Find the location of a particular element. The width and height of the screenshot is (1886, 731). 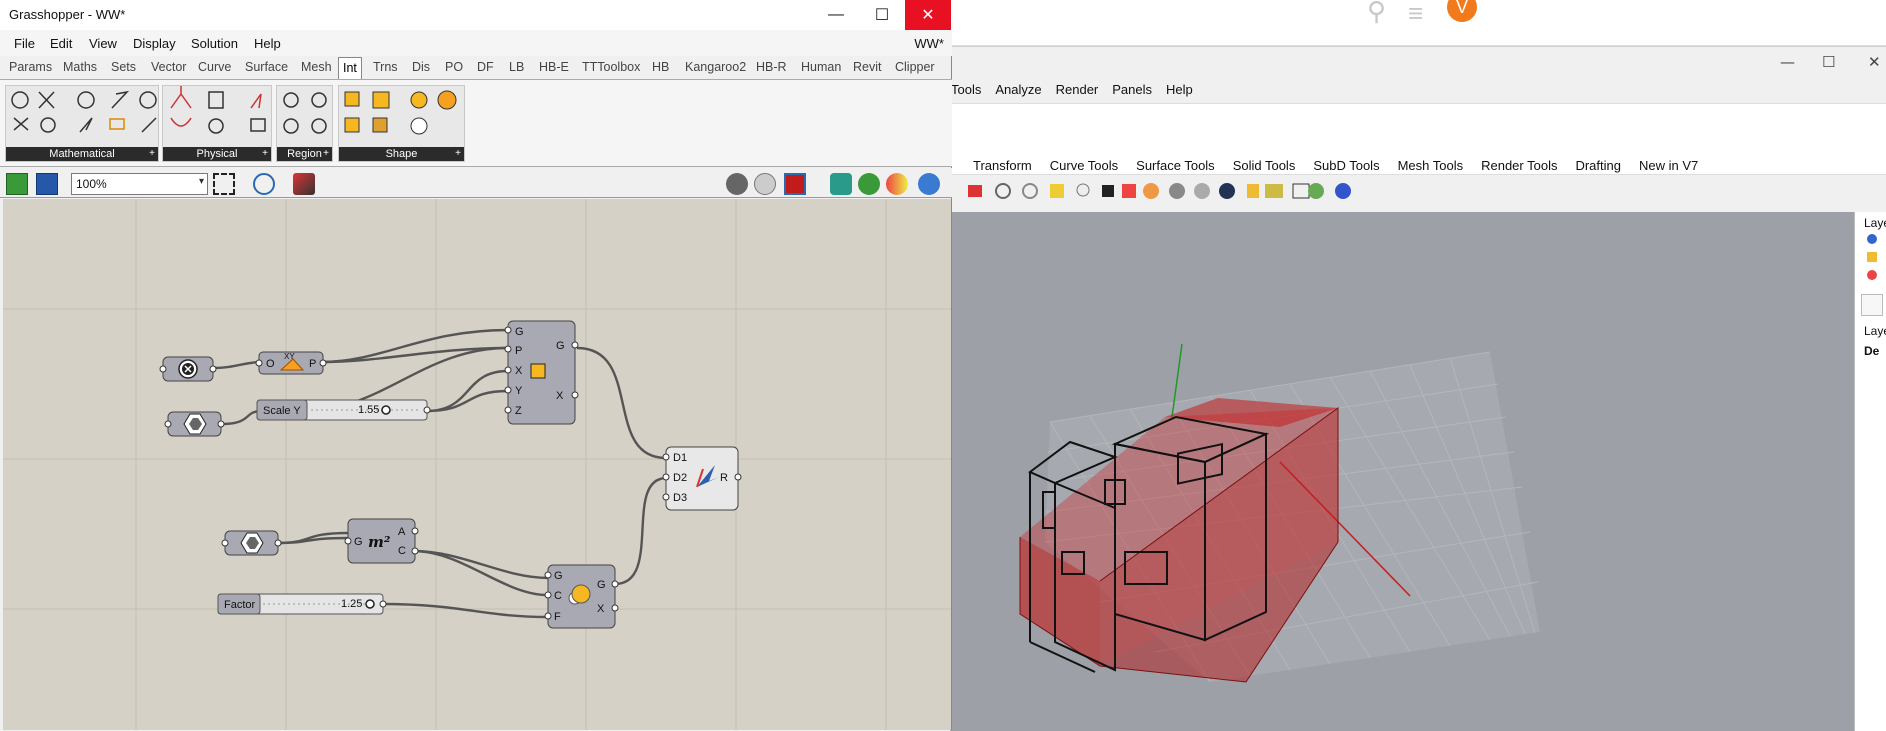

lock-icon is located at coordinates (1108, 191).